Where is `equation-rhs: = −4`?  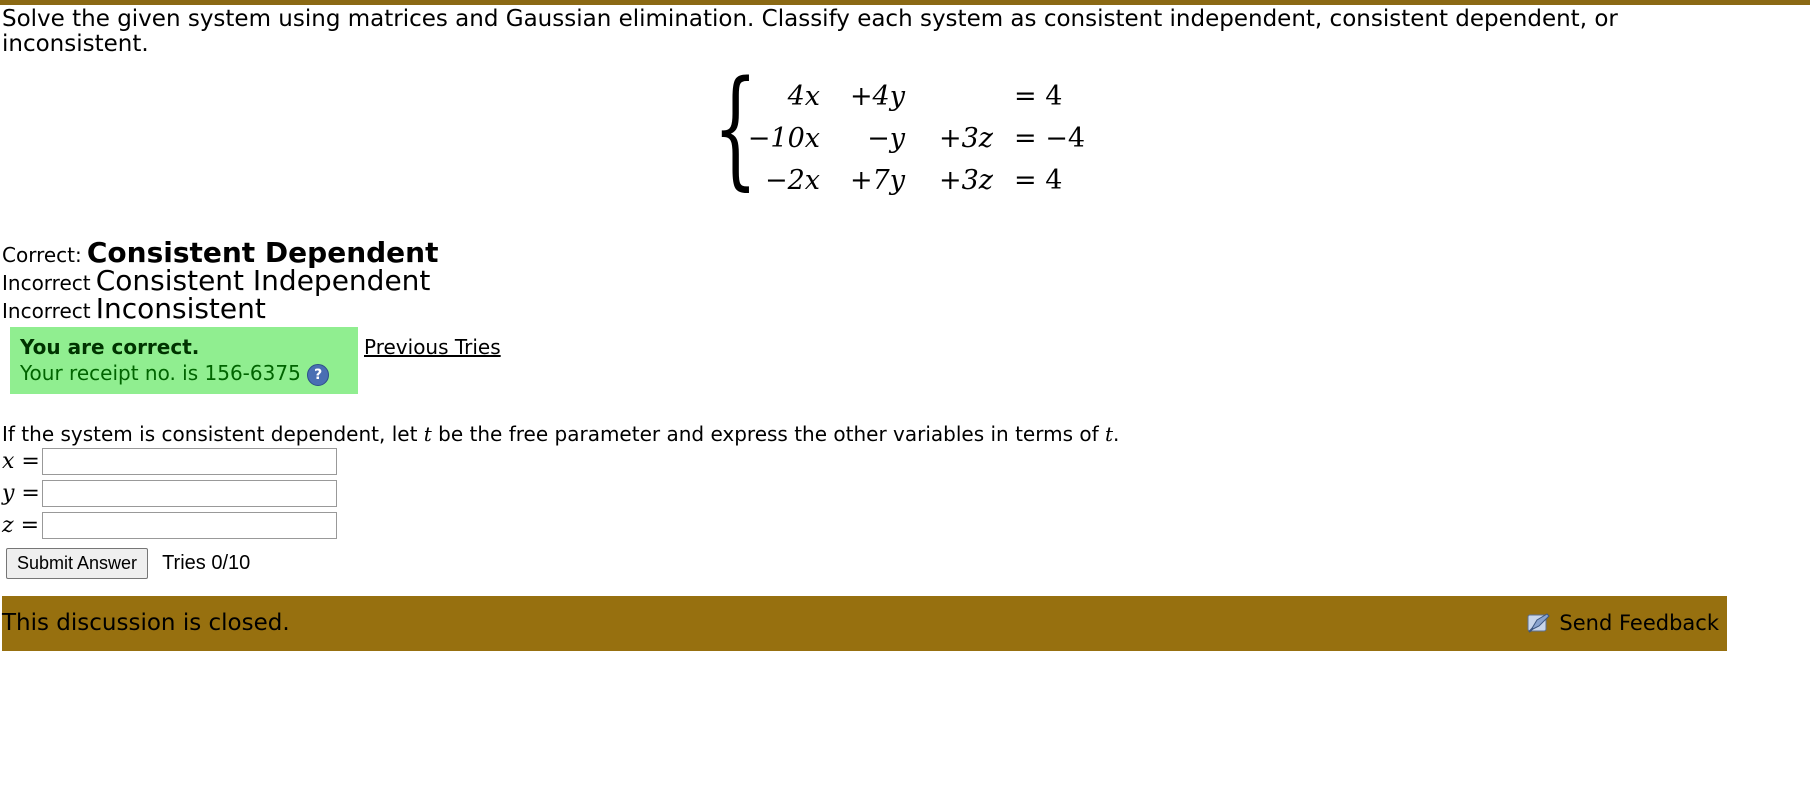
equation-rhs: = −4 is located at coordinates (1050, 138).